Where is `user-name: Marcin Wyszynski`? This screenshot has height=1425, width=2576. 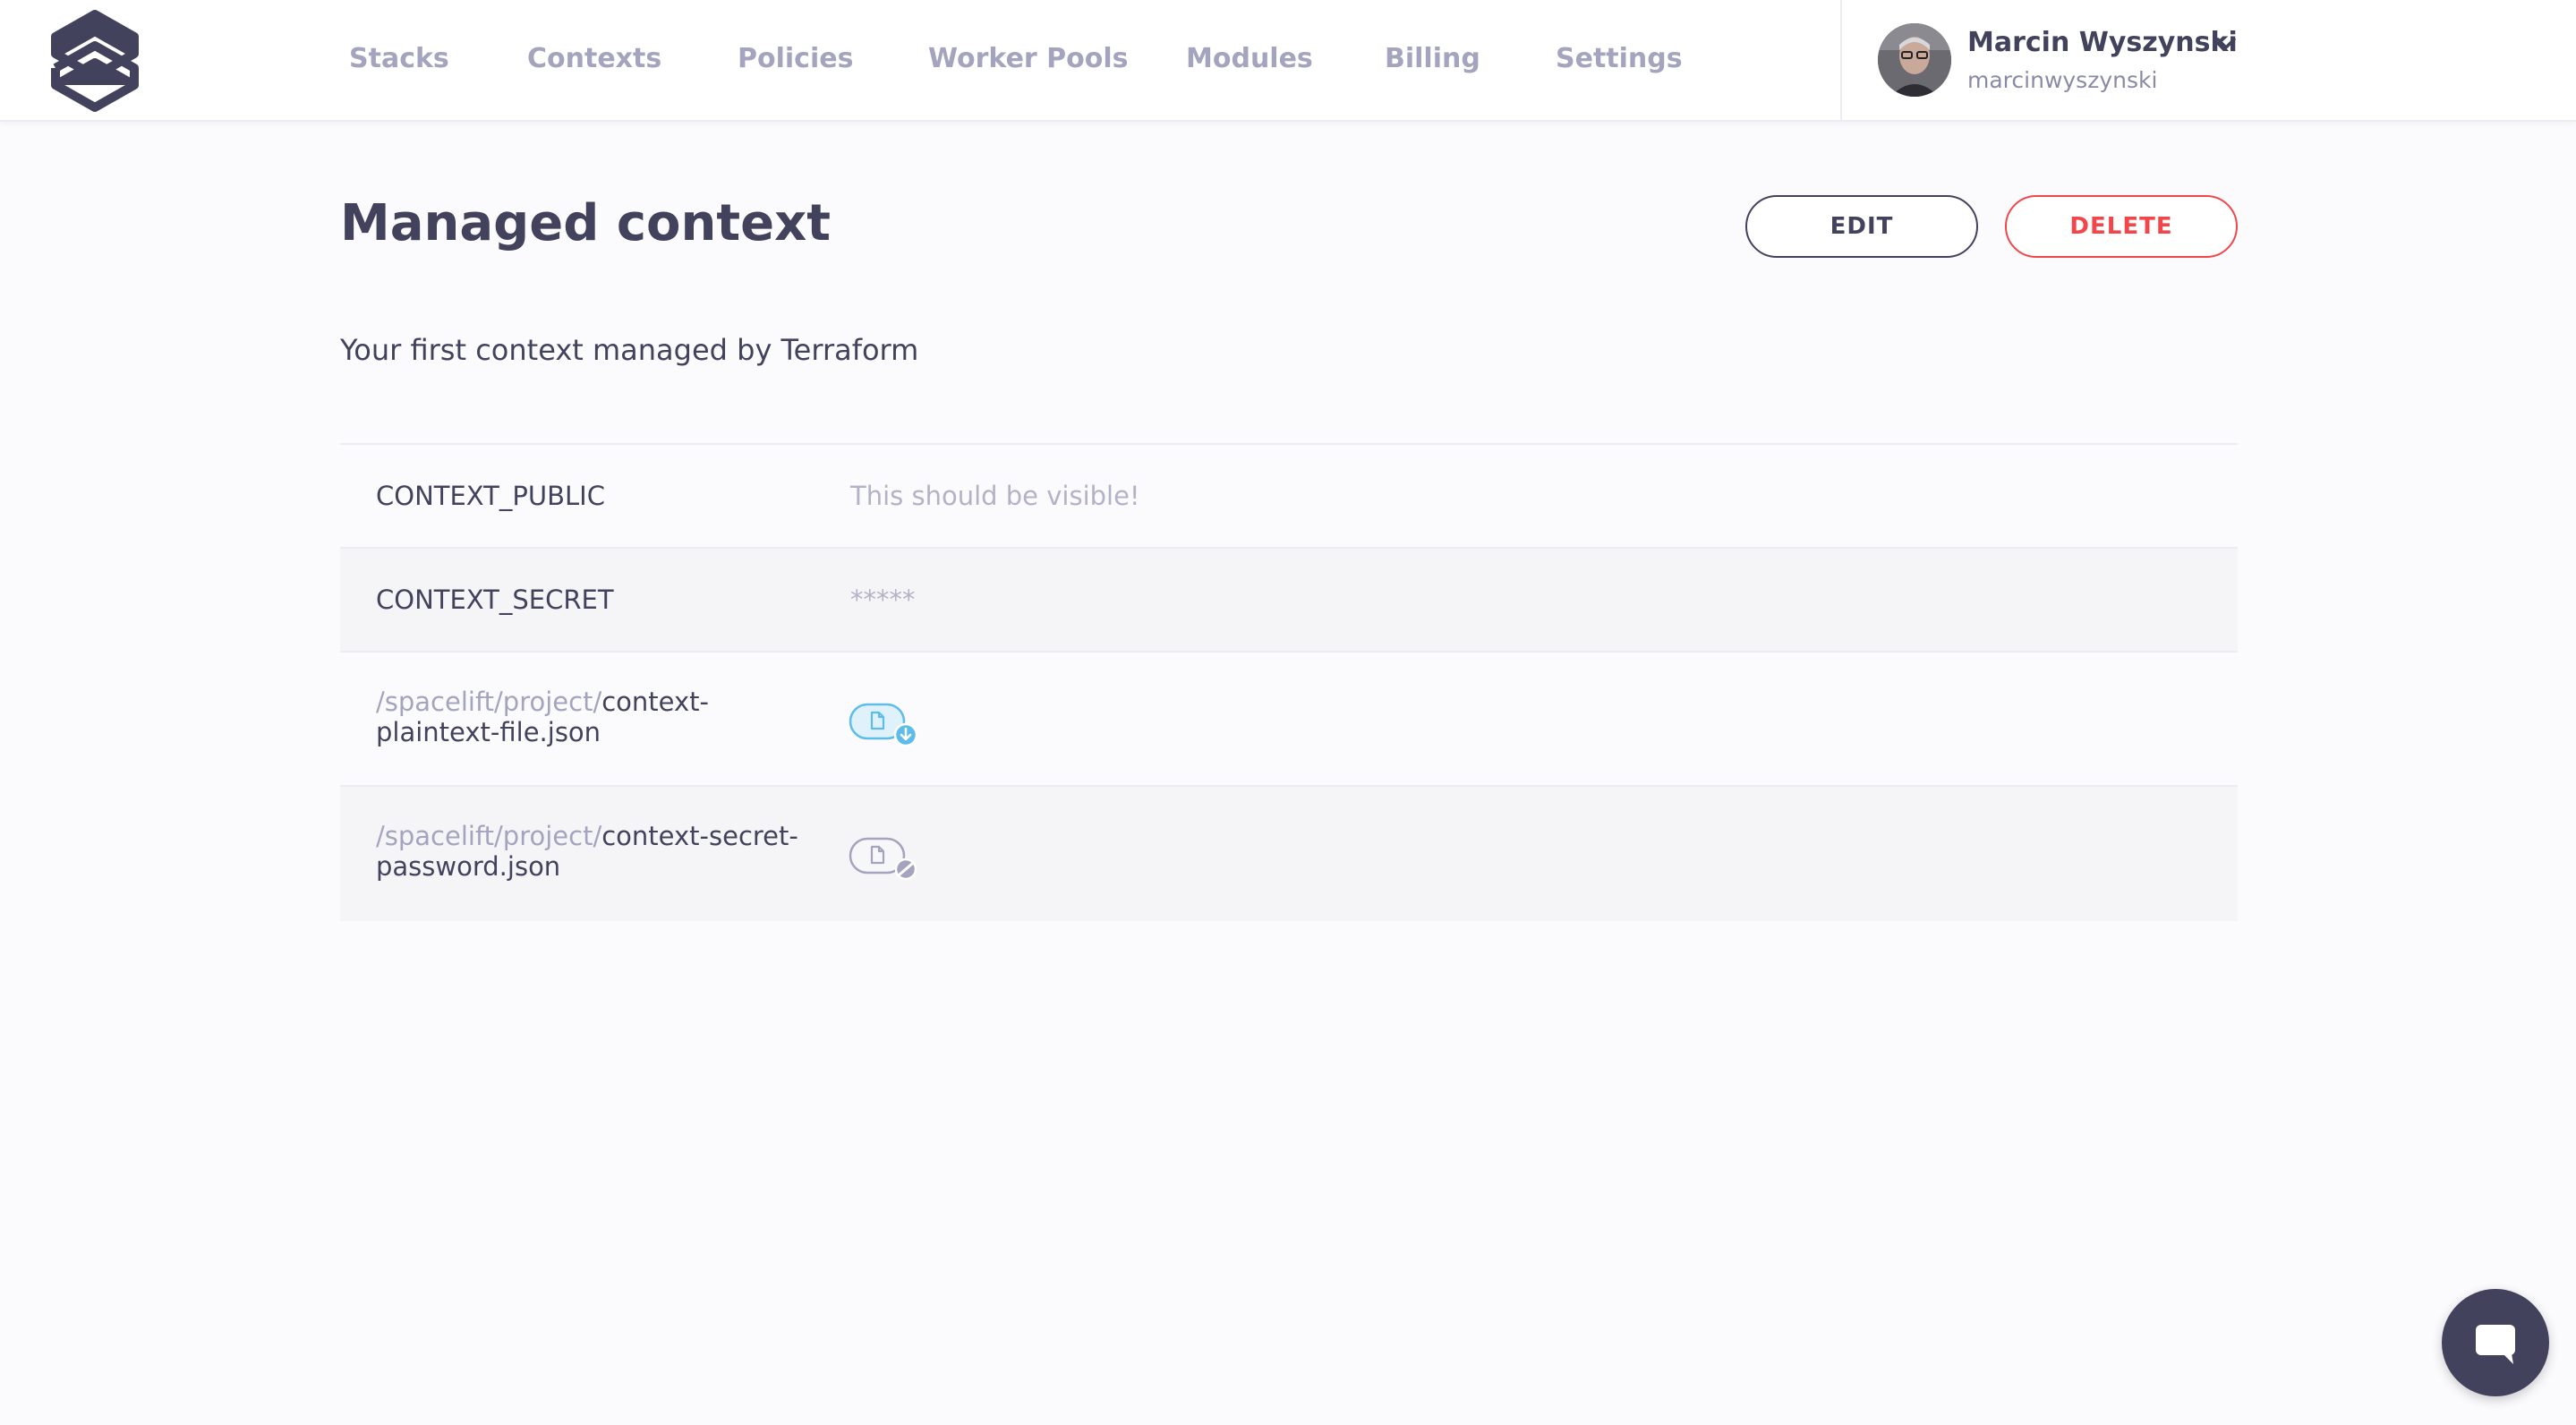
user-name: Marcin Wyszynski is located at coordinates (2102, 43).